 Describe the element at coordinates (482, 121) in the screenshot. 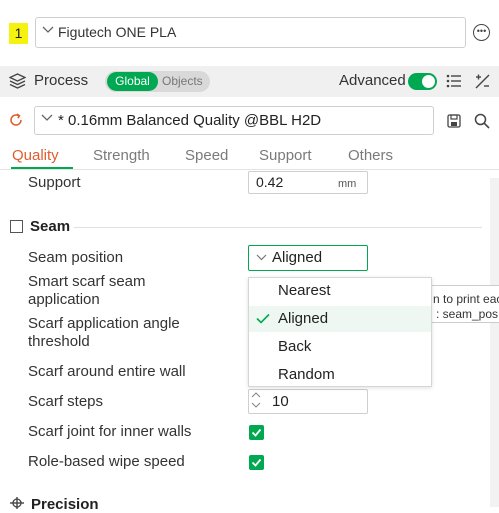

I see `search-icon` at that location.